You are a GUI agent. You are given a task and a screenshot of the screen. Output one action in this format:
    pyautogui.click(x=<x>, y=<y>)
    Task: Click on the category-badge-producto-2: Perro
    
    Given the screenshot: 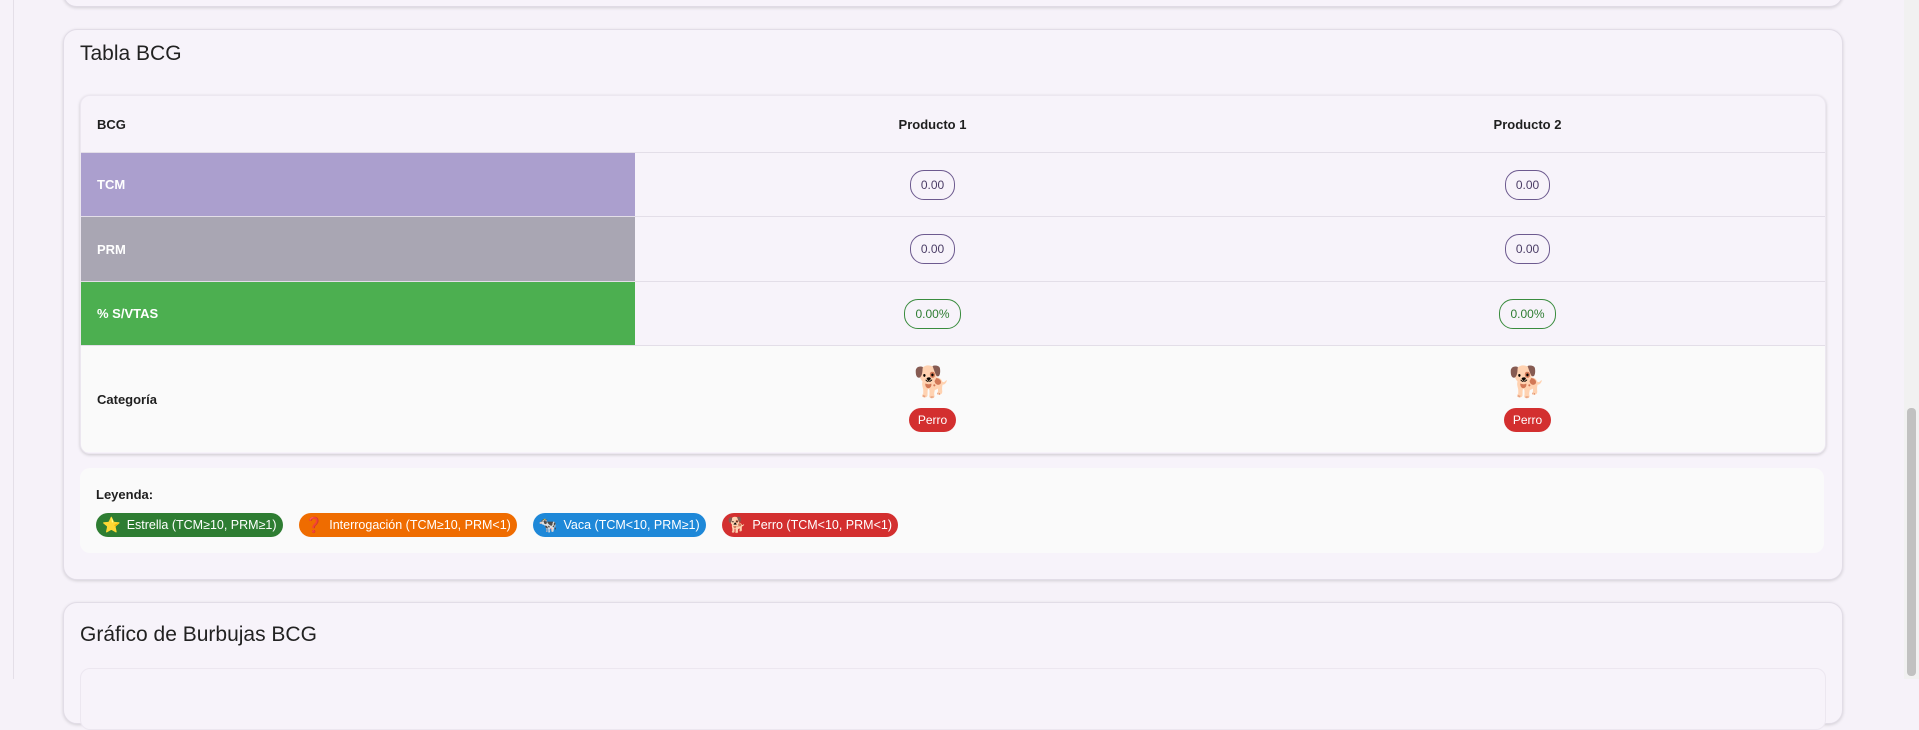 What is the action you would take?
    pyautogui.click(x=1527, y=420)
    